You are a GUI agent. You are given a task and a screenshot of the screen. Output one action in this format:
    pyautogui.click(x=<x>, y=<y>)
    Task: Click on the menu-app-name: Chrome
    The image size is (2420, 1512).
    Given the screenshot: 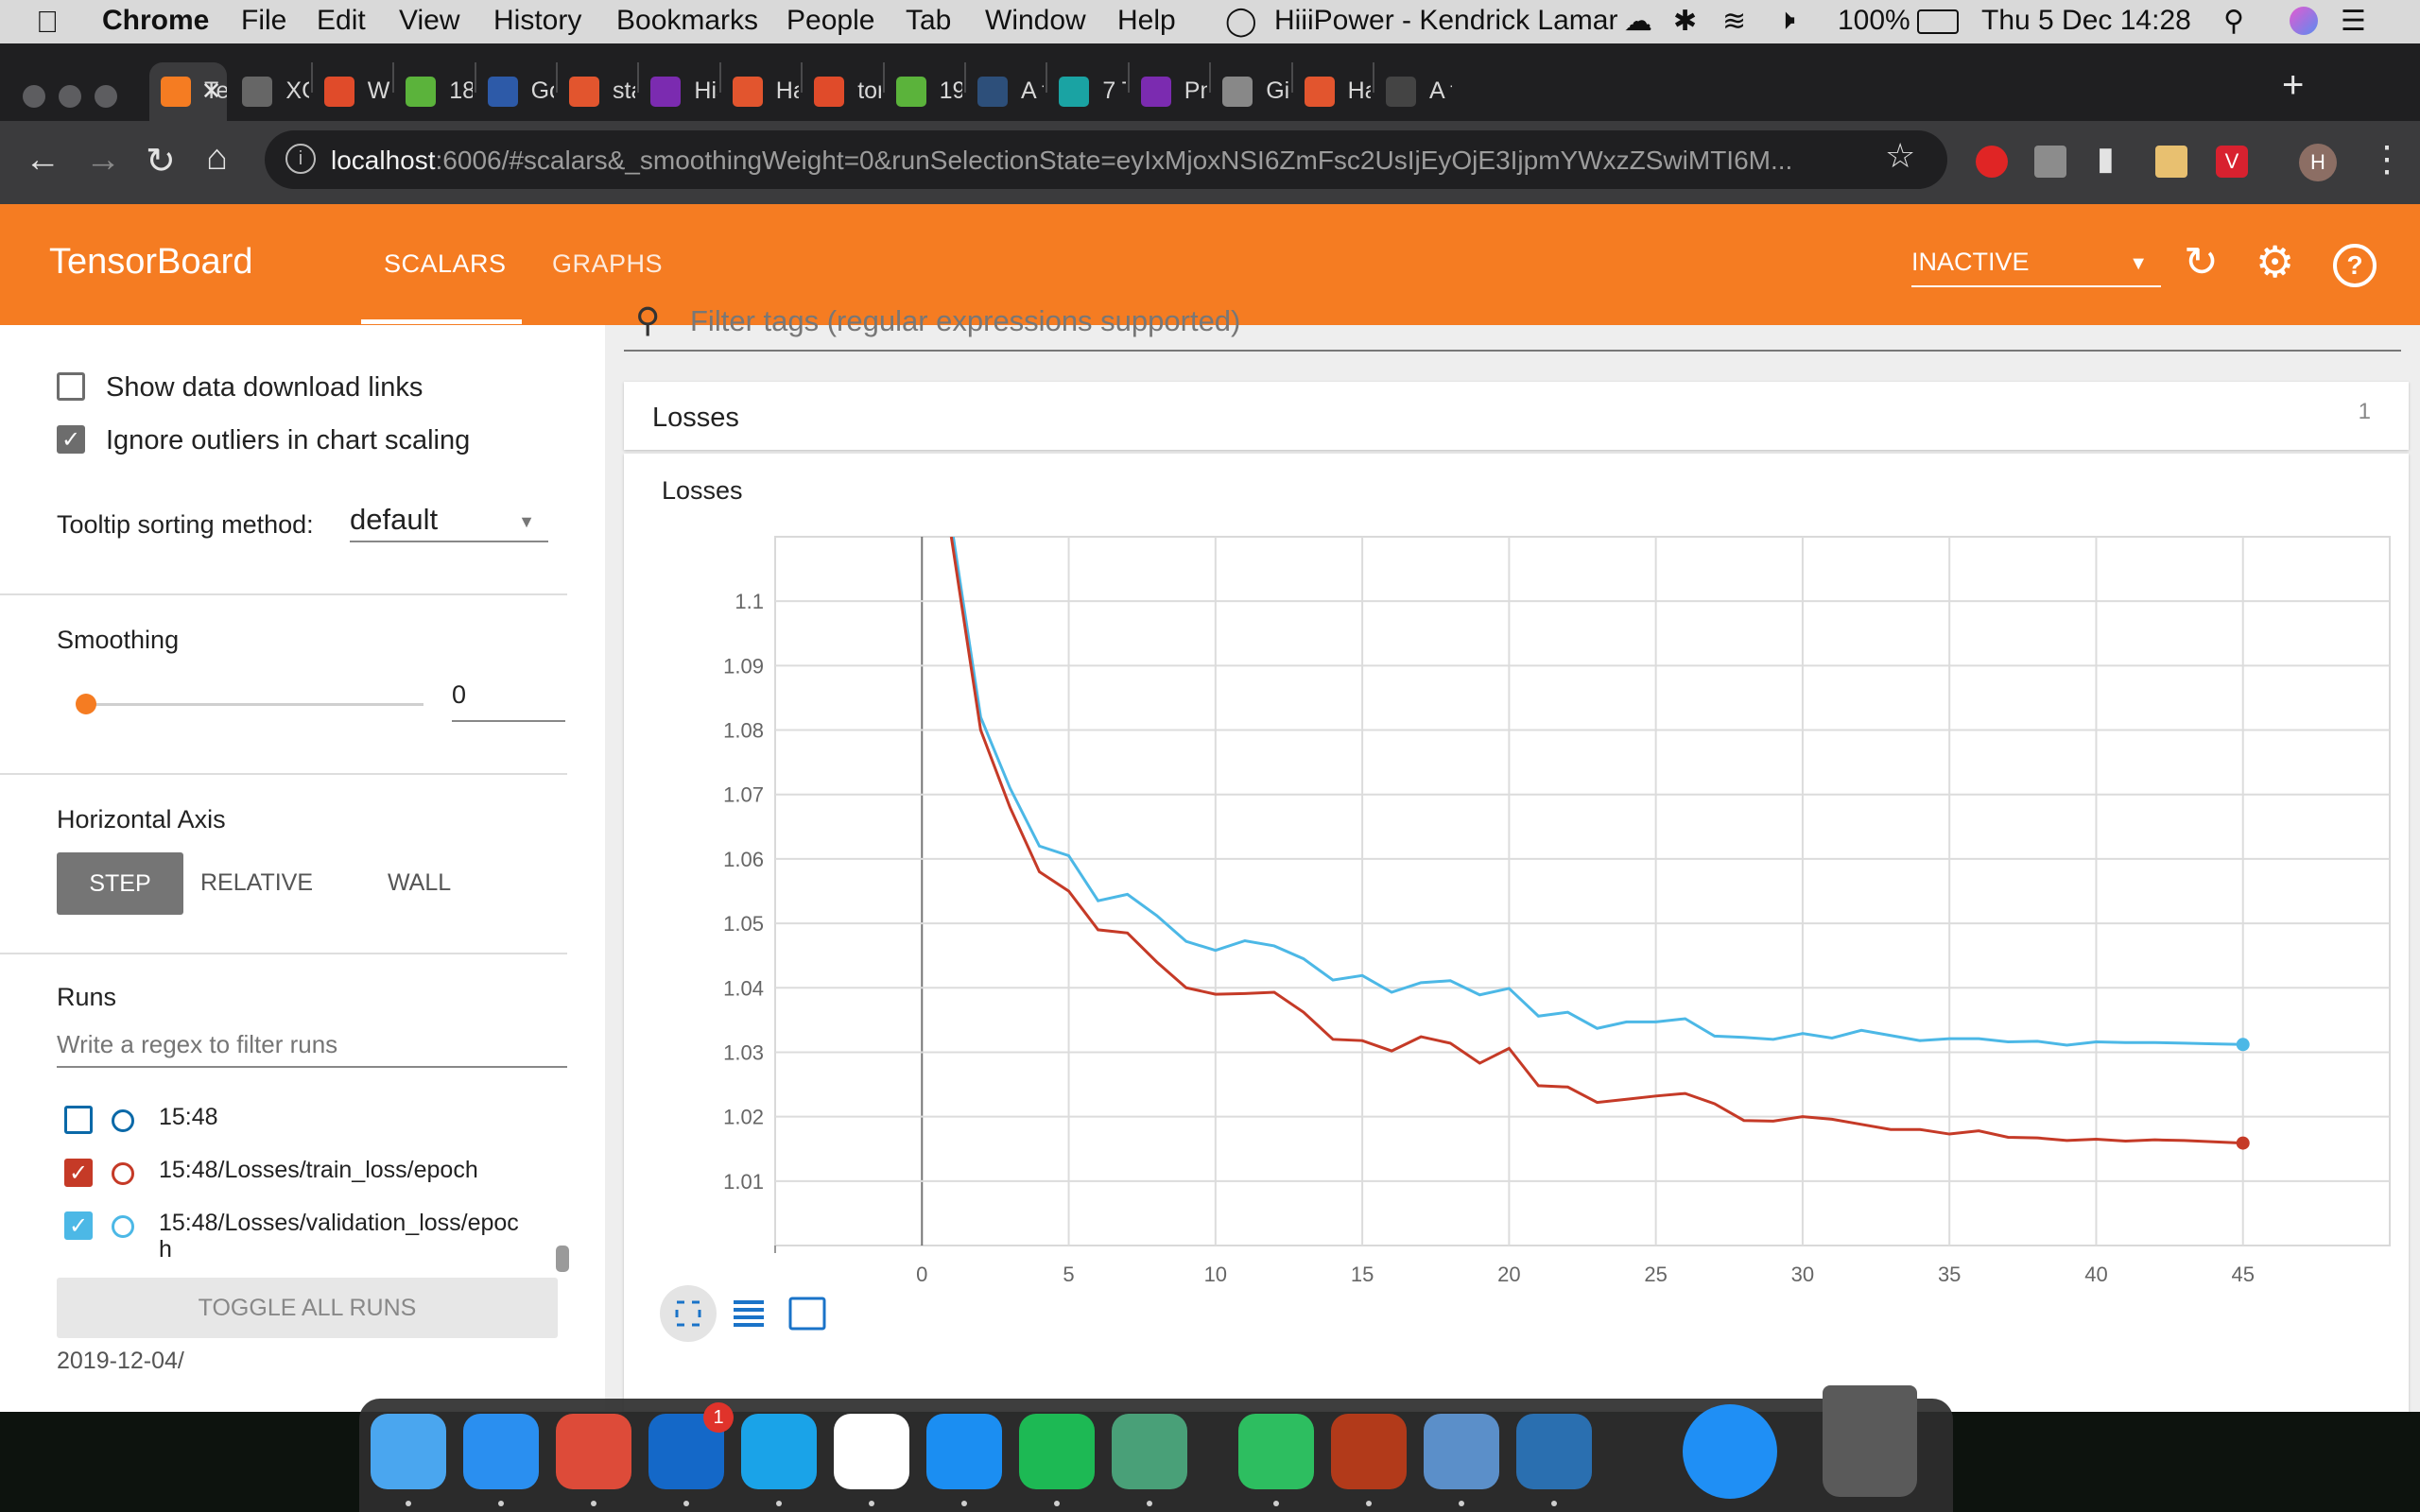 What is the action you would take?
    pyautogui.click(x=155, y=21)
    